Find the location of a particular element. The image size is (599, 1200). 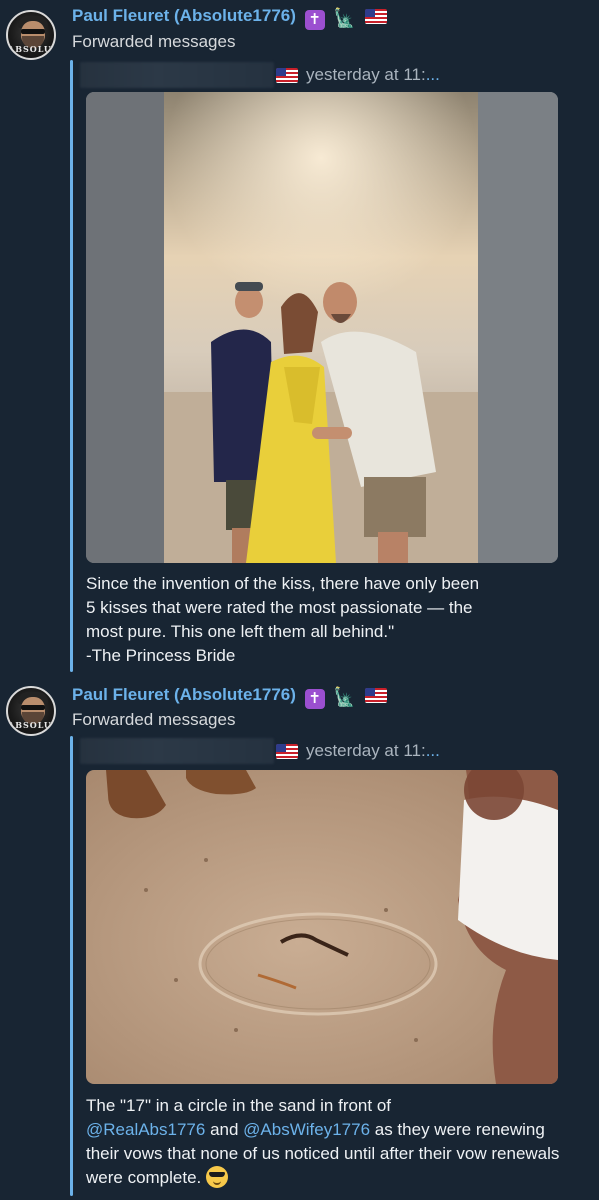

smiling-face-with-sunglasses-icon is located at coordinates (217, 1177).